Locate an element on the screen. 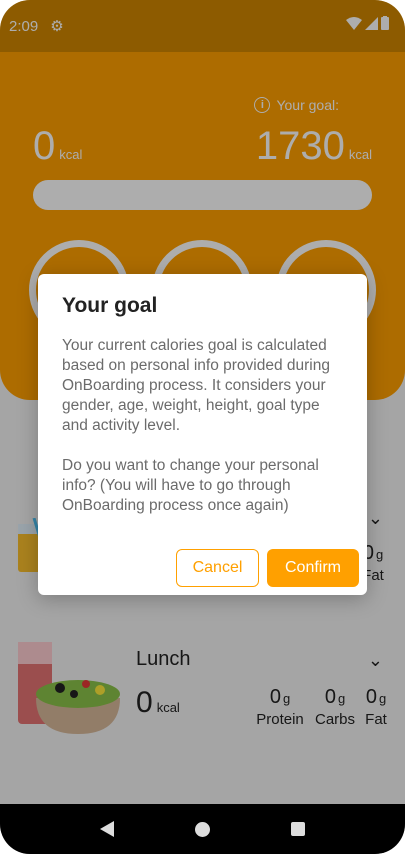 The height and width of the screenshot is (854, 405). recent-apps-icon is located at coordinates (297, 829).